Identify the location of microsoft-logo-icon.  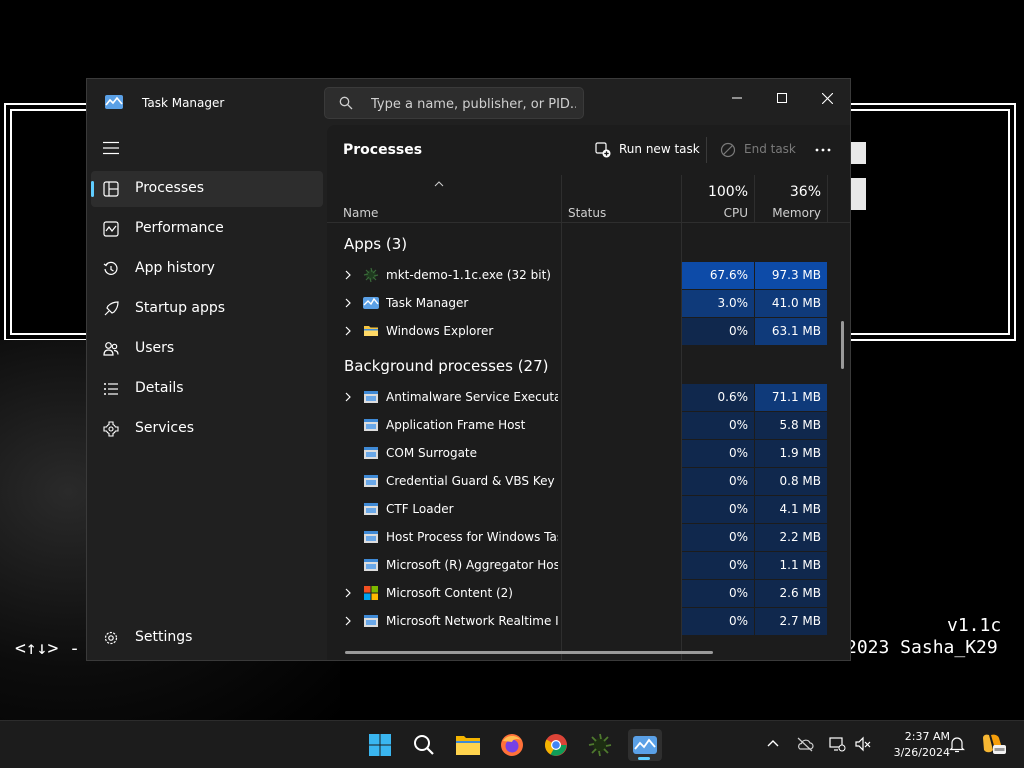
(371, 593).